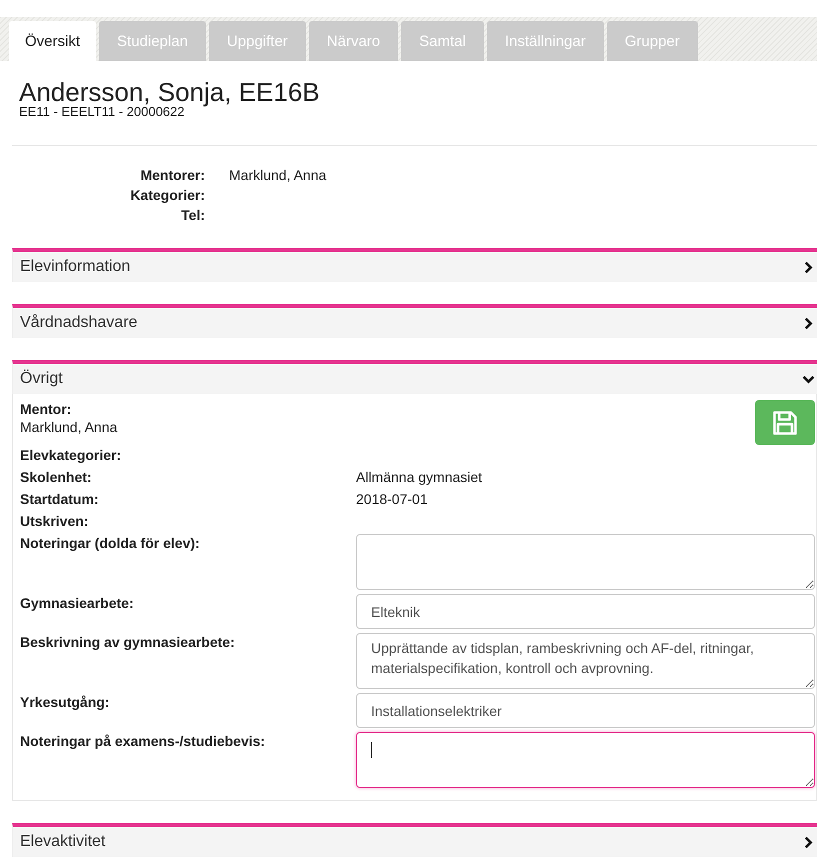  Describe the element at coordinates (79, 323) in the screenshot. I see `panel-title: Vårdnadshavare` at that location.